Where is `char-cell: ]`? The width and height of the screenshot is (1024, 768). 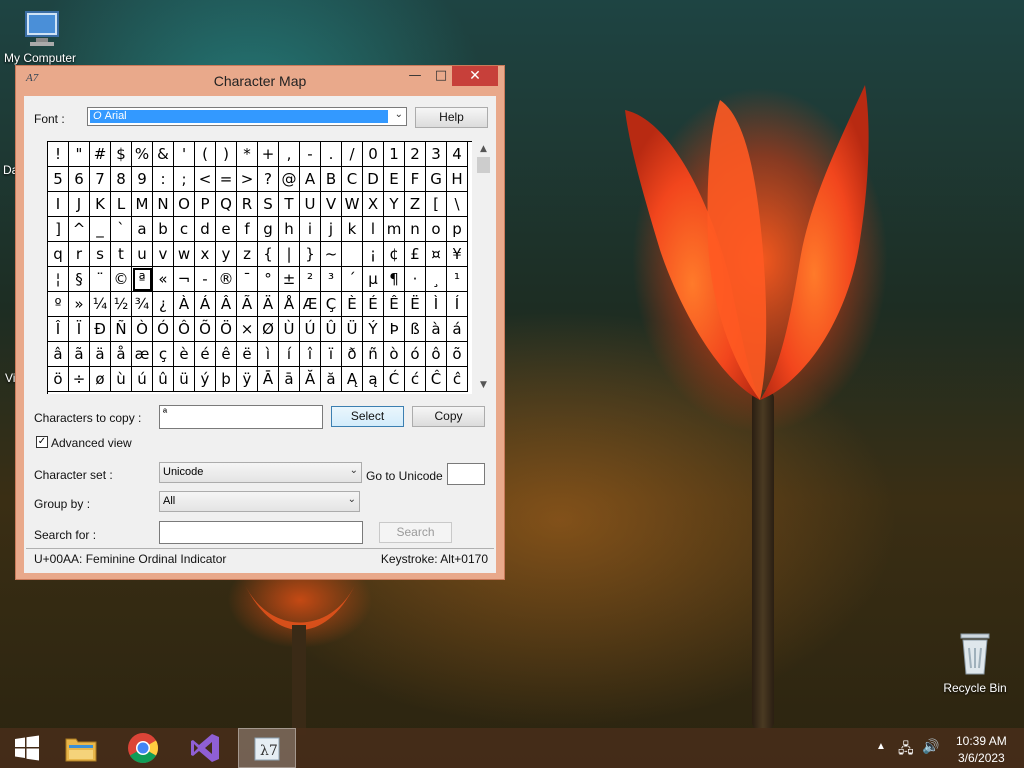
char-cell: ] is located at coordinates (58, 229).